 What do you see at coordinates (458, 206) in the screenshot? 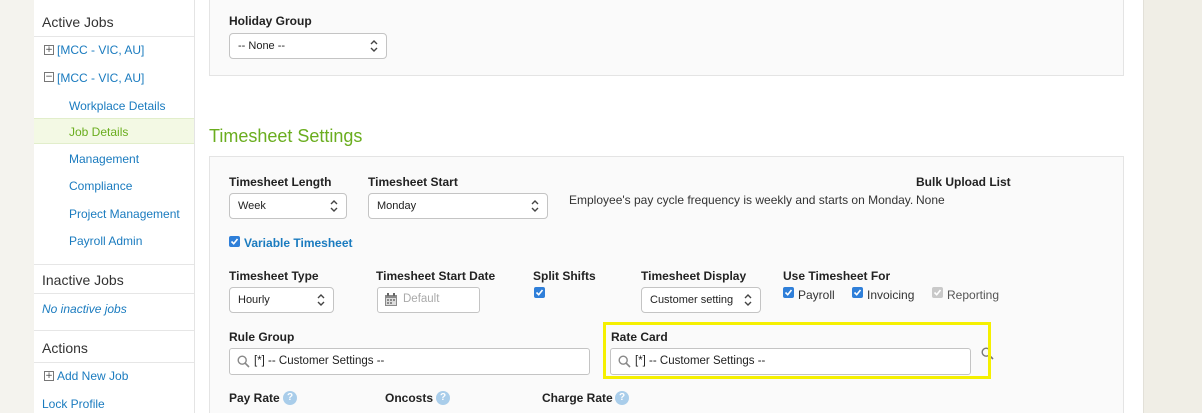
I see `timesheet-start-select: Monday` at bounding box center [458, 206].